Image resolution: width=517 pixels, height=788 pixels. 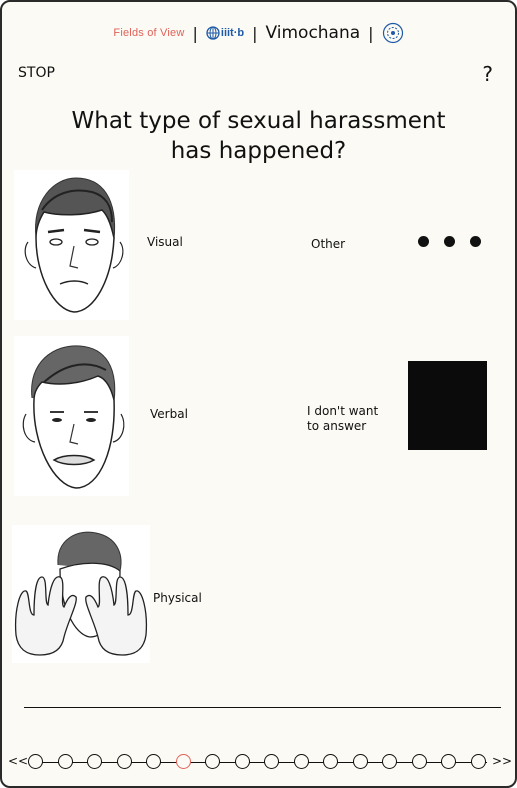 I want to click on ellipsis-icon, so click(x=449, y=241).